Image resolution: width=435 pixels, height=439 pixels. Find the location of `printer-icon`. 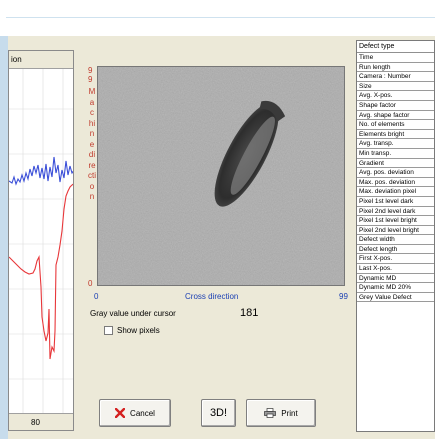

printer-icon is located at coordinates (270, 413).